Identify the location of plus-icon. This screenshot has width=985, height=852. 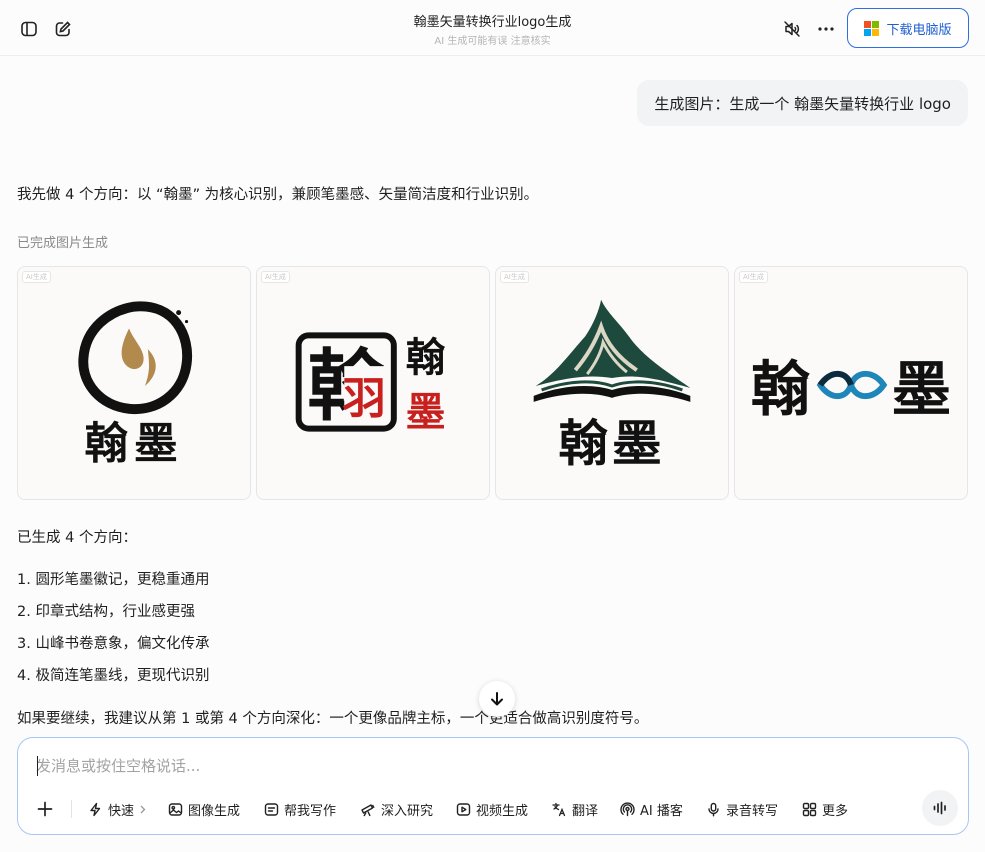
(45, 809).